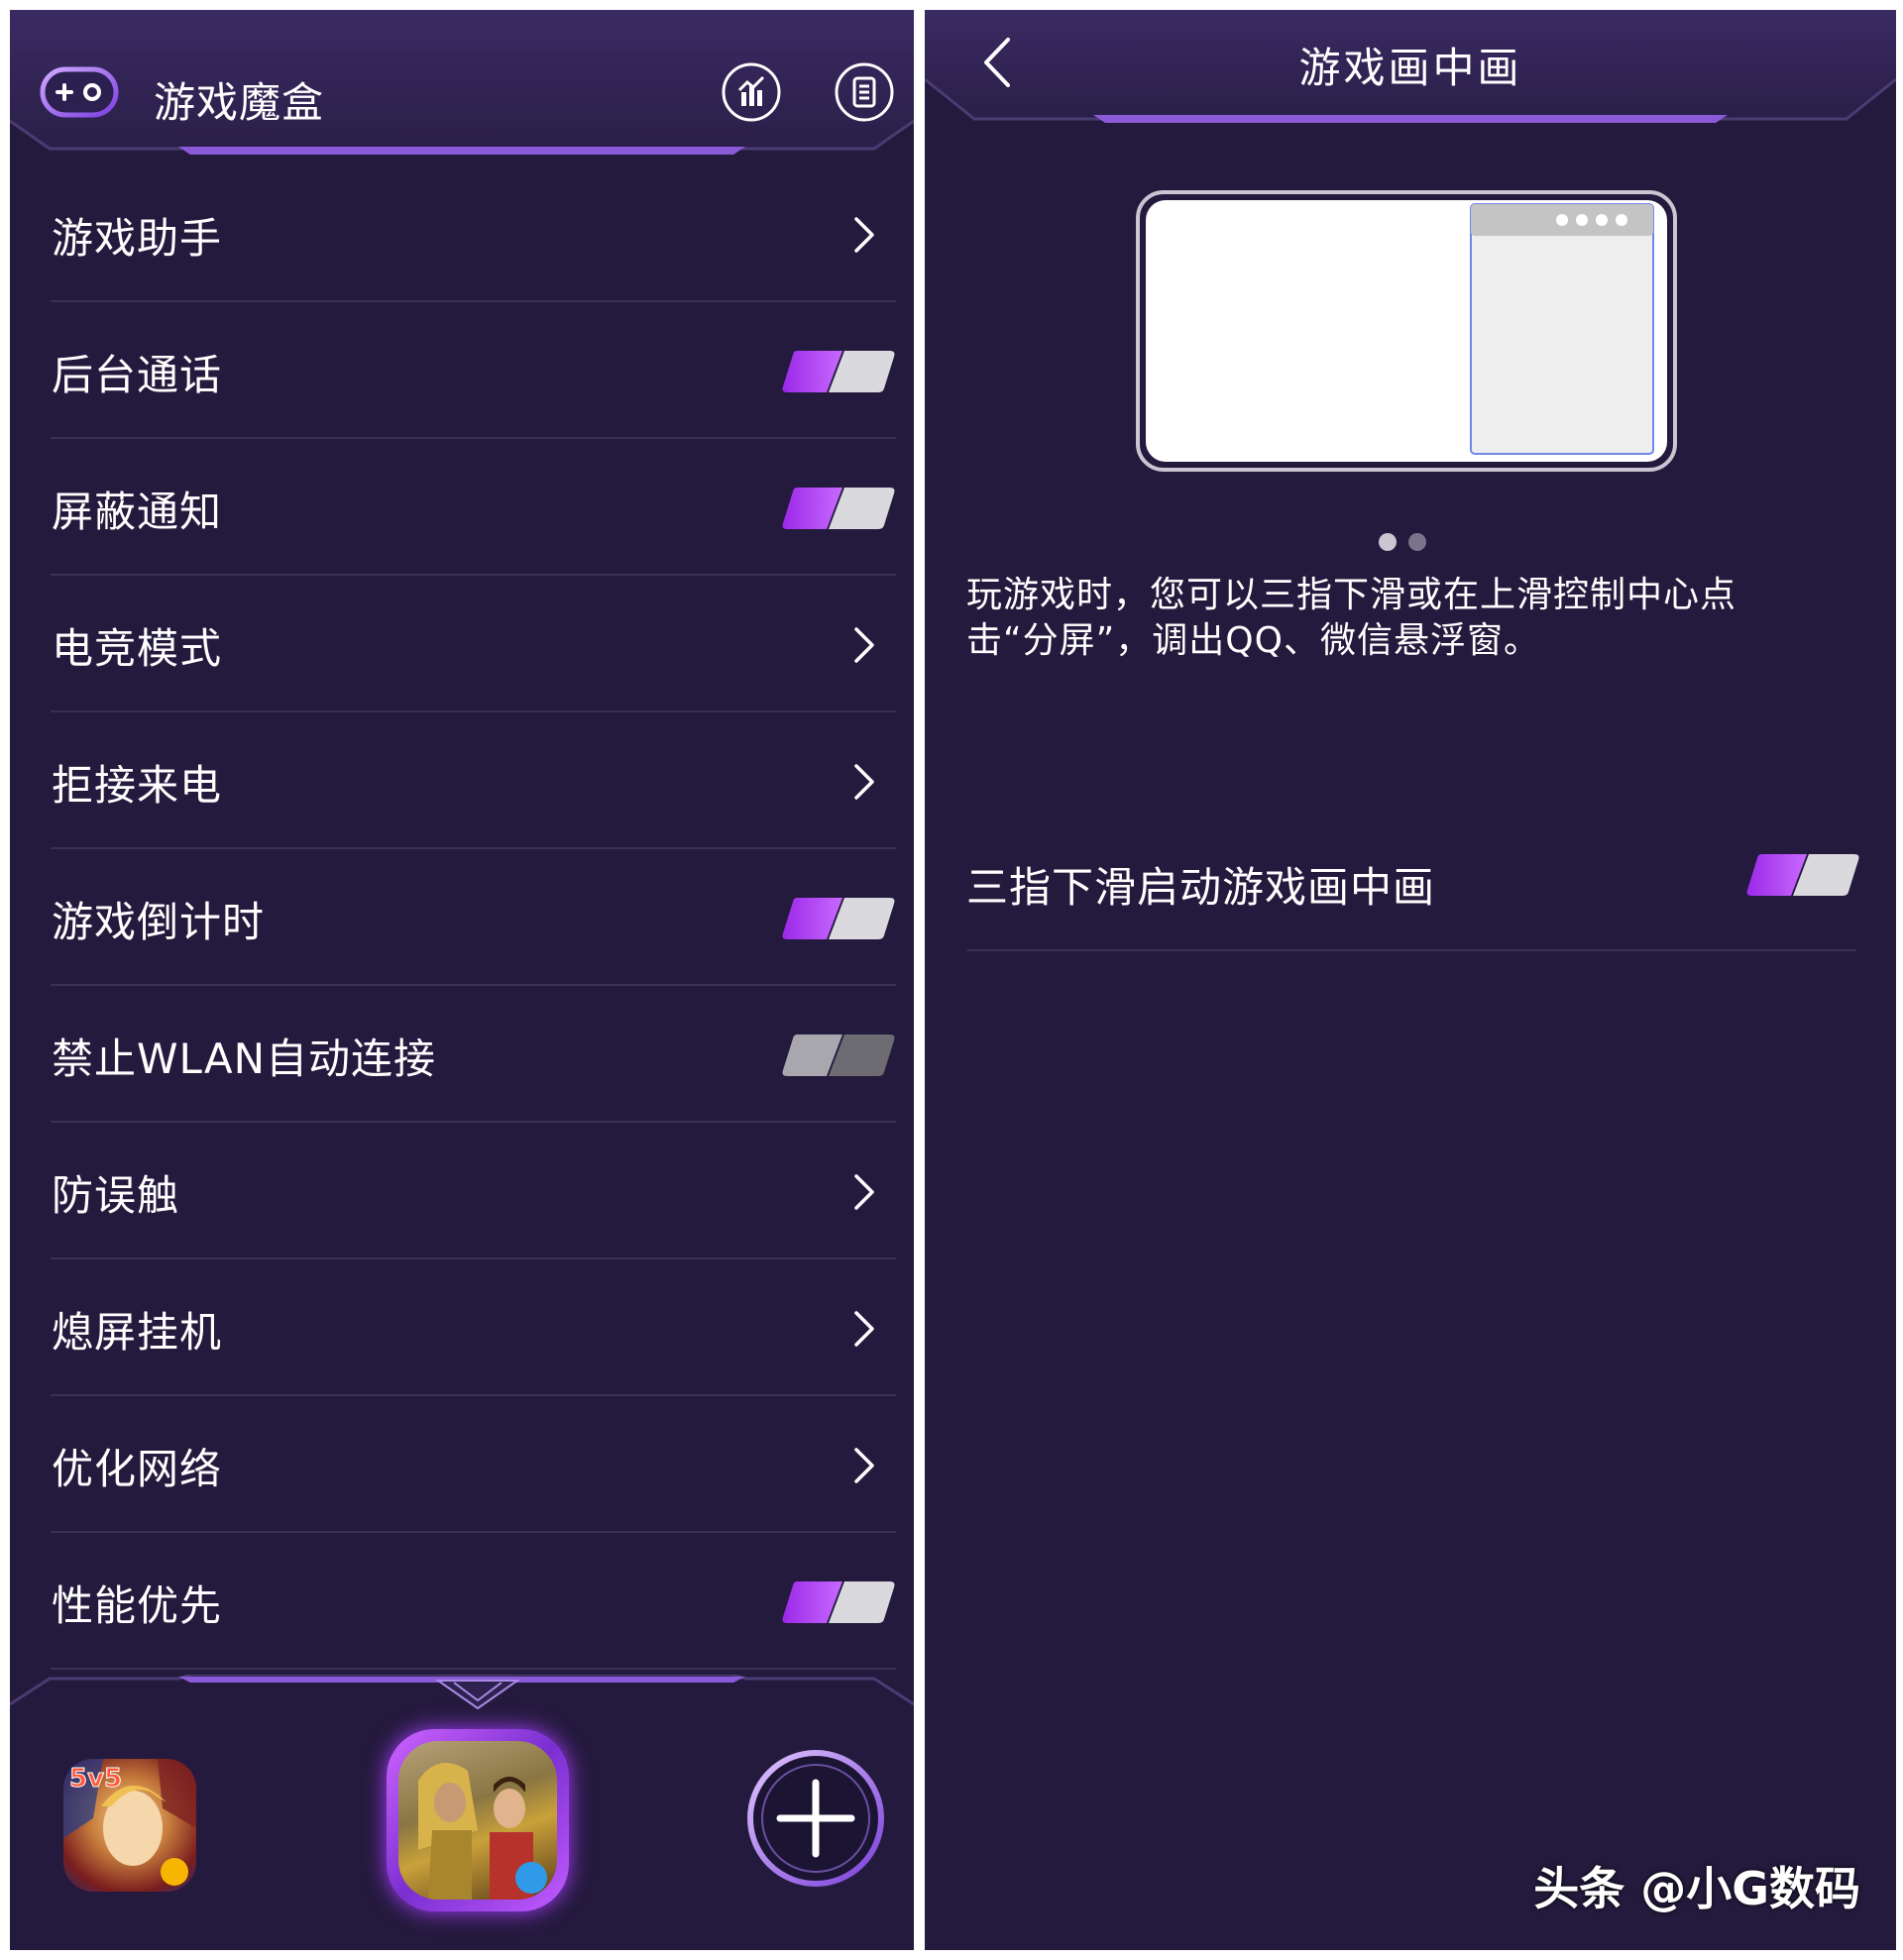  Describe the element at coordinates (244, 1058) in the screenshot. I see `menu-item-label: 禁止WLAN自动连接` at that location.